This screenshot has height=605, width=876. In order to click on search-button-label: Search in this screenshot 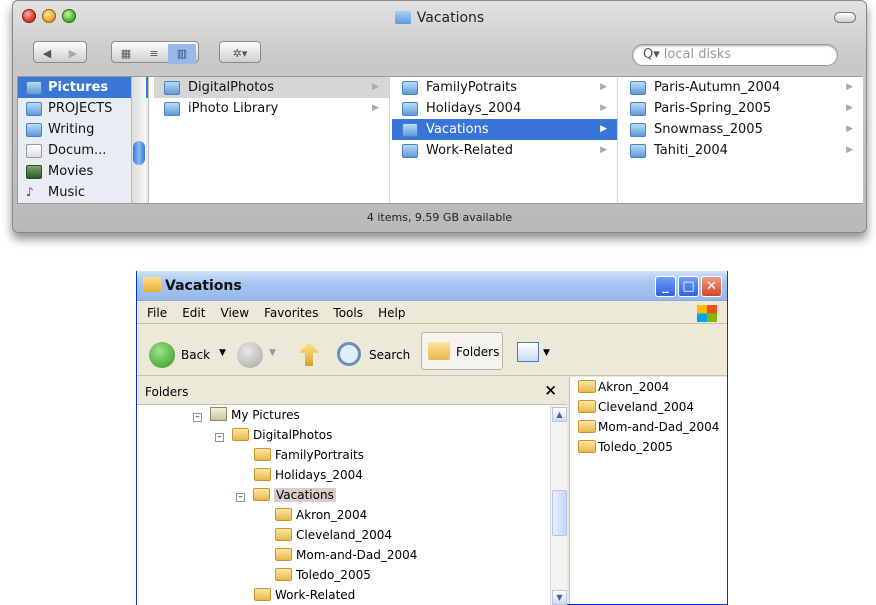, I will do `click(389, 355)`.